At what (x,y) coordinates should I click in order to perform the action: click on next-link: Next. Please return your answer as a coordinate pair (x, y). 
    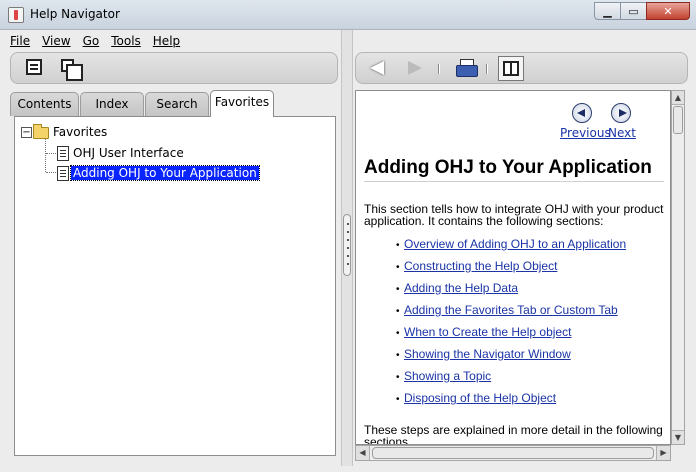
    Looking at the image, I should click on (622, 133).